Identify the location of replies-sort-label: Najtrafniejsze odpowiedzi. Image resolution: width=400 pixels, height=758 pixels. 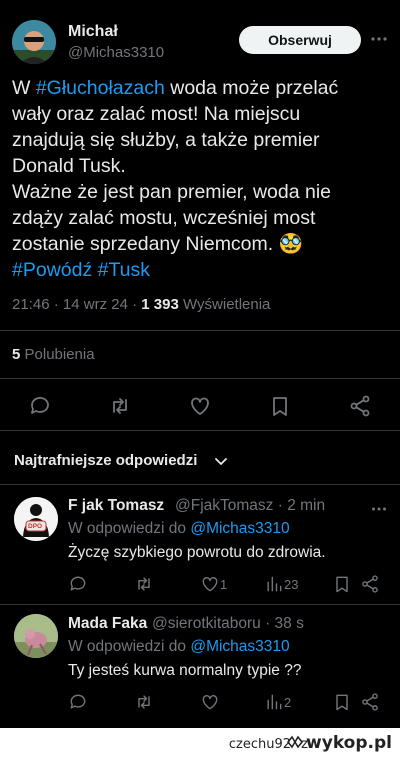
(105, 460).